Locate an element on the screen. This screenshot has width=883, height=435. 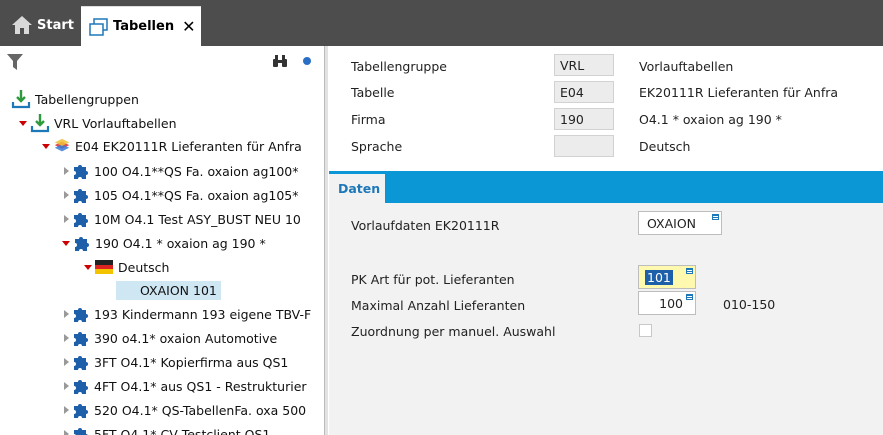
sprache-field is located at coordinates (584, 146).